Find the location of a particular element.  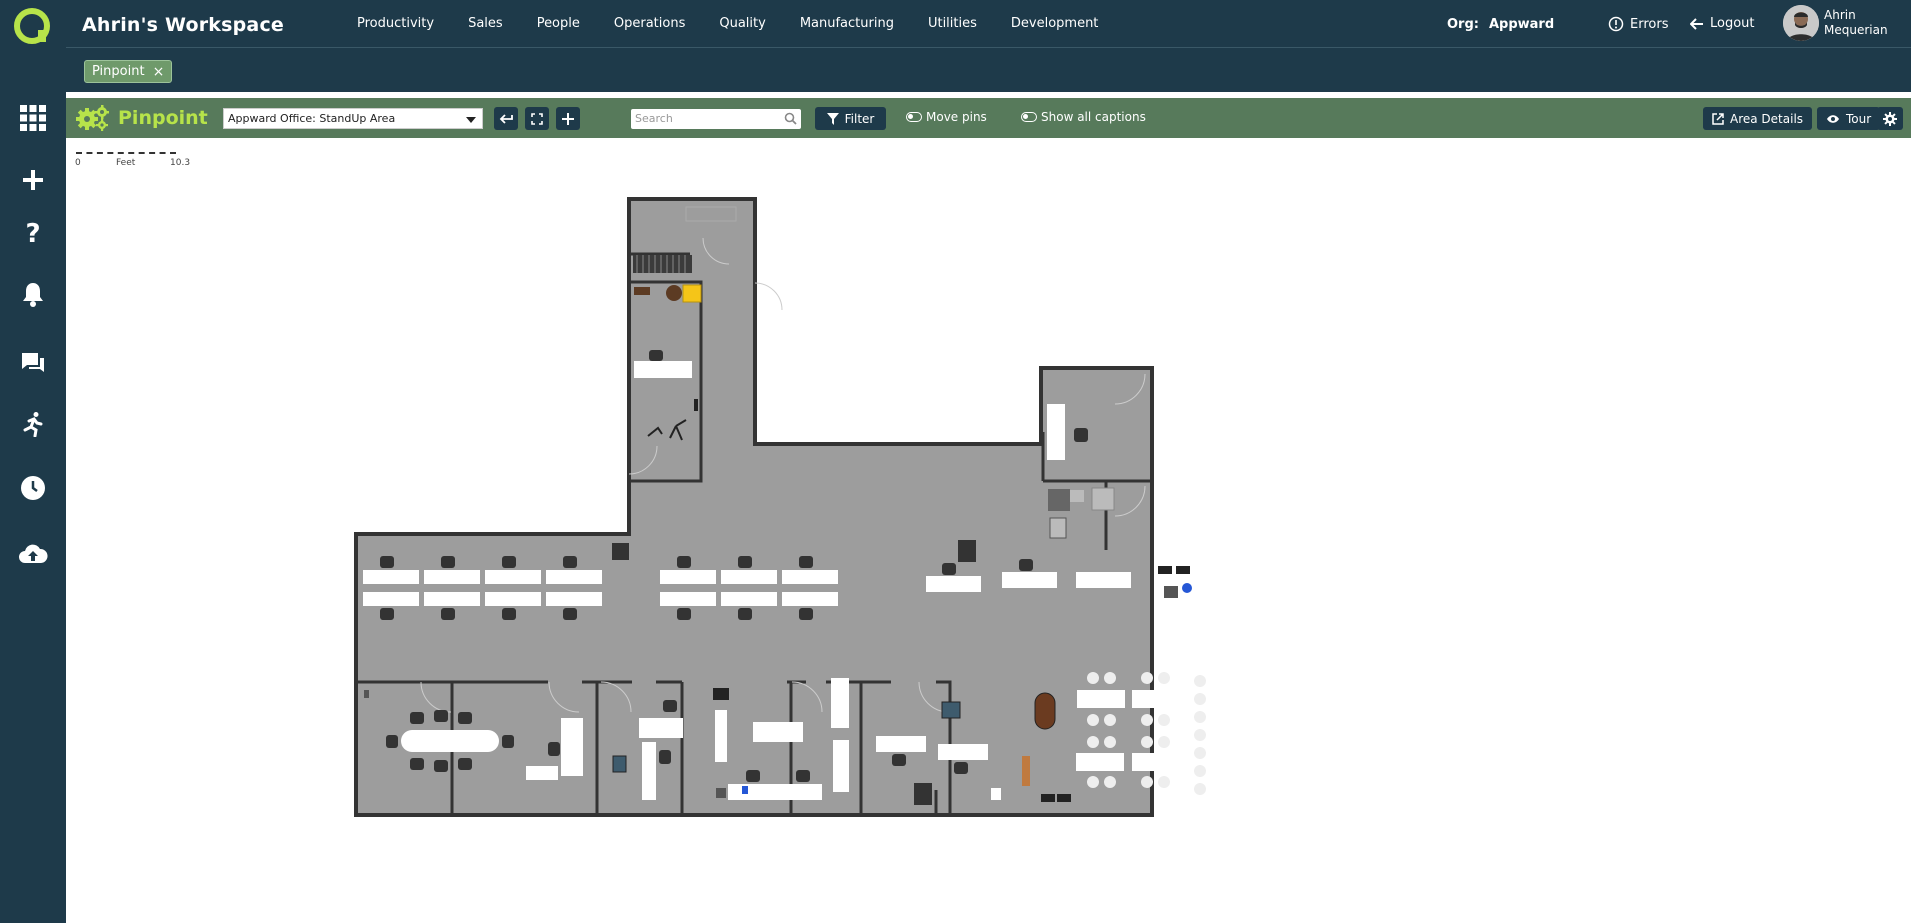

appward-logo-icon is located at coordinates (32, 26).